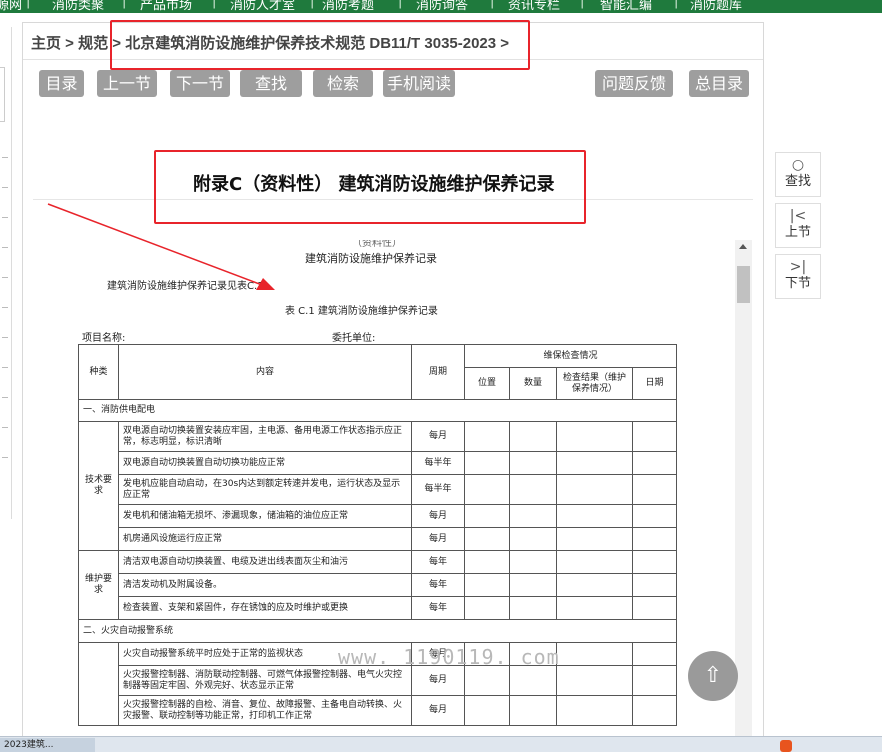 This screenshot has width=882, height=752. I want to click on annotation-arrow-icon, so click(161, 246).